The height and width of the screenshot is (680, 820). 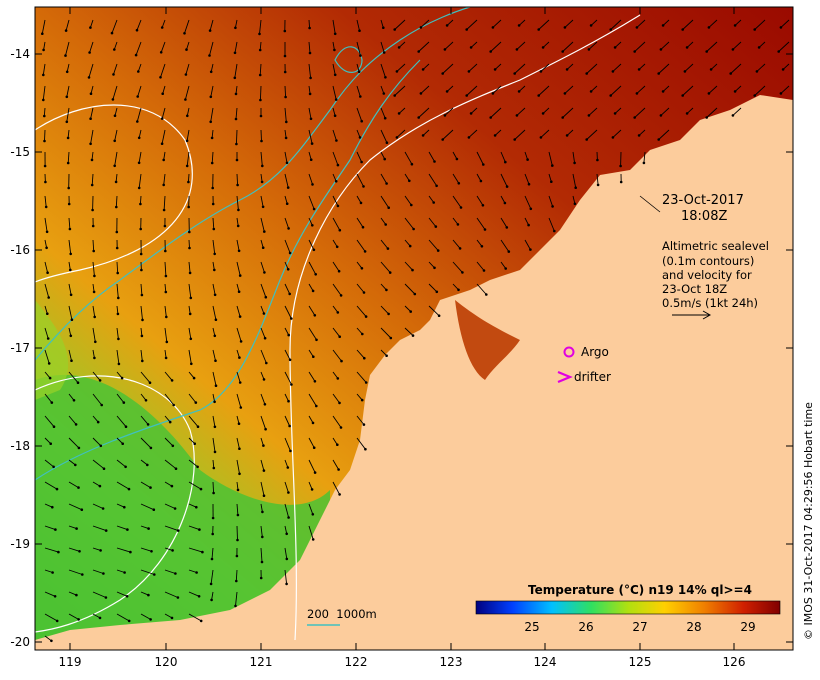 What do you see at coordinates (595, 352) in the screenshot?
I see `argo-label: Argo` at bounding box center [595, 352].